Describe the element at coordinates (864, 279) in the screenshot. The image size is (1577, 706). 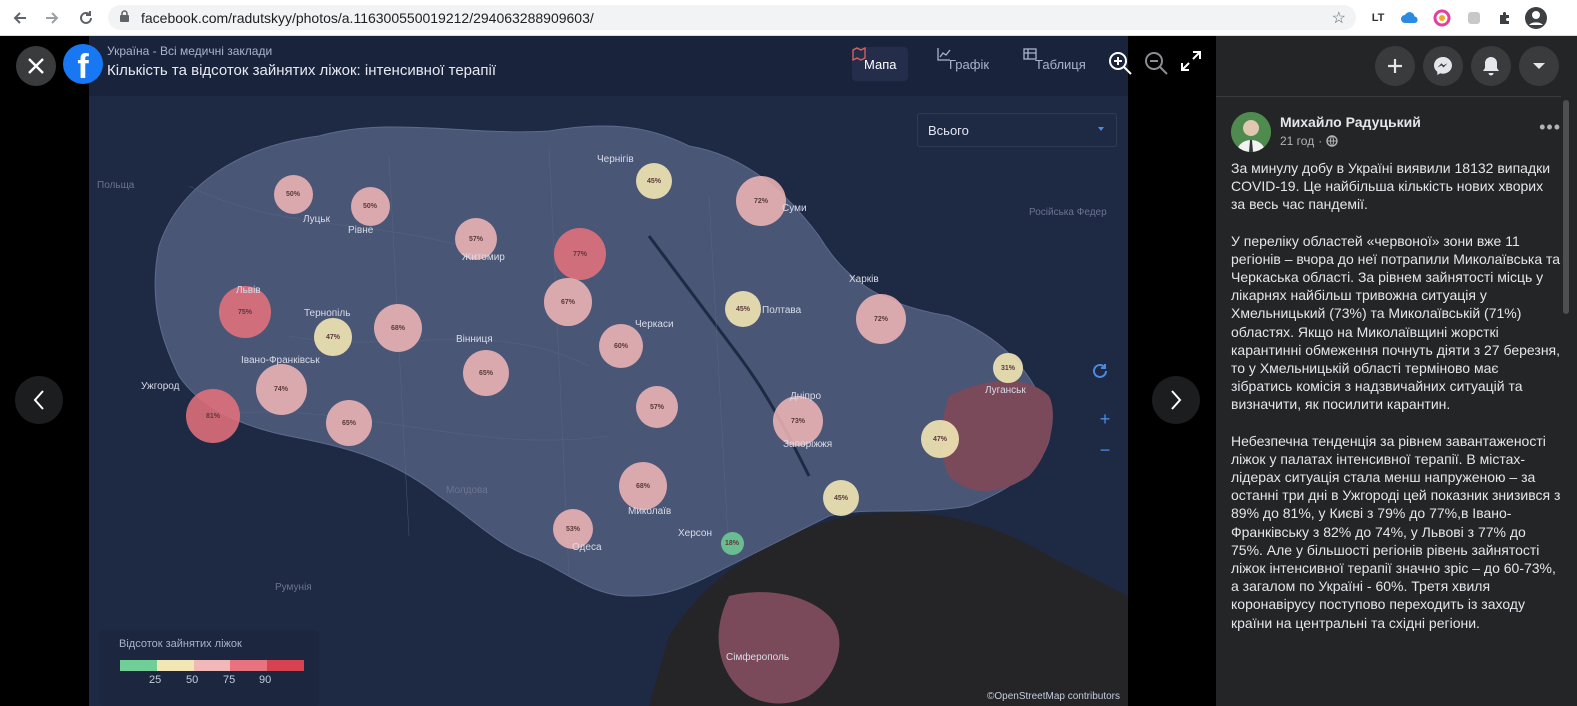
I see `city-label: Харків` at that location.